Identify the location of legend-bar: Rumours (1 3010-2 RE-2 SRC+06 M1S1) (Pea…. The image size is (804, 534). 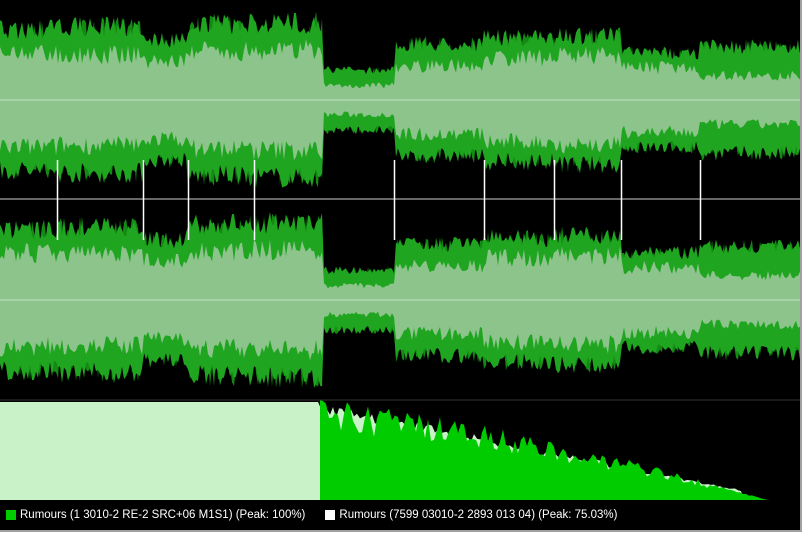
(400, 515).